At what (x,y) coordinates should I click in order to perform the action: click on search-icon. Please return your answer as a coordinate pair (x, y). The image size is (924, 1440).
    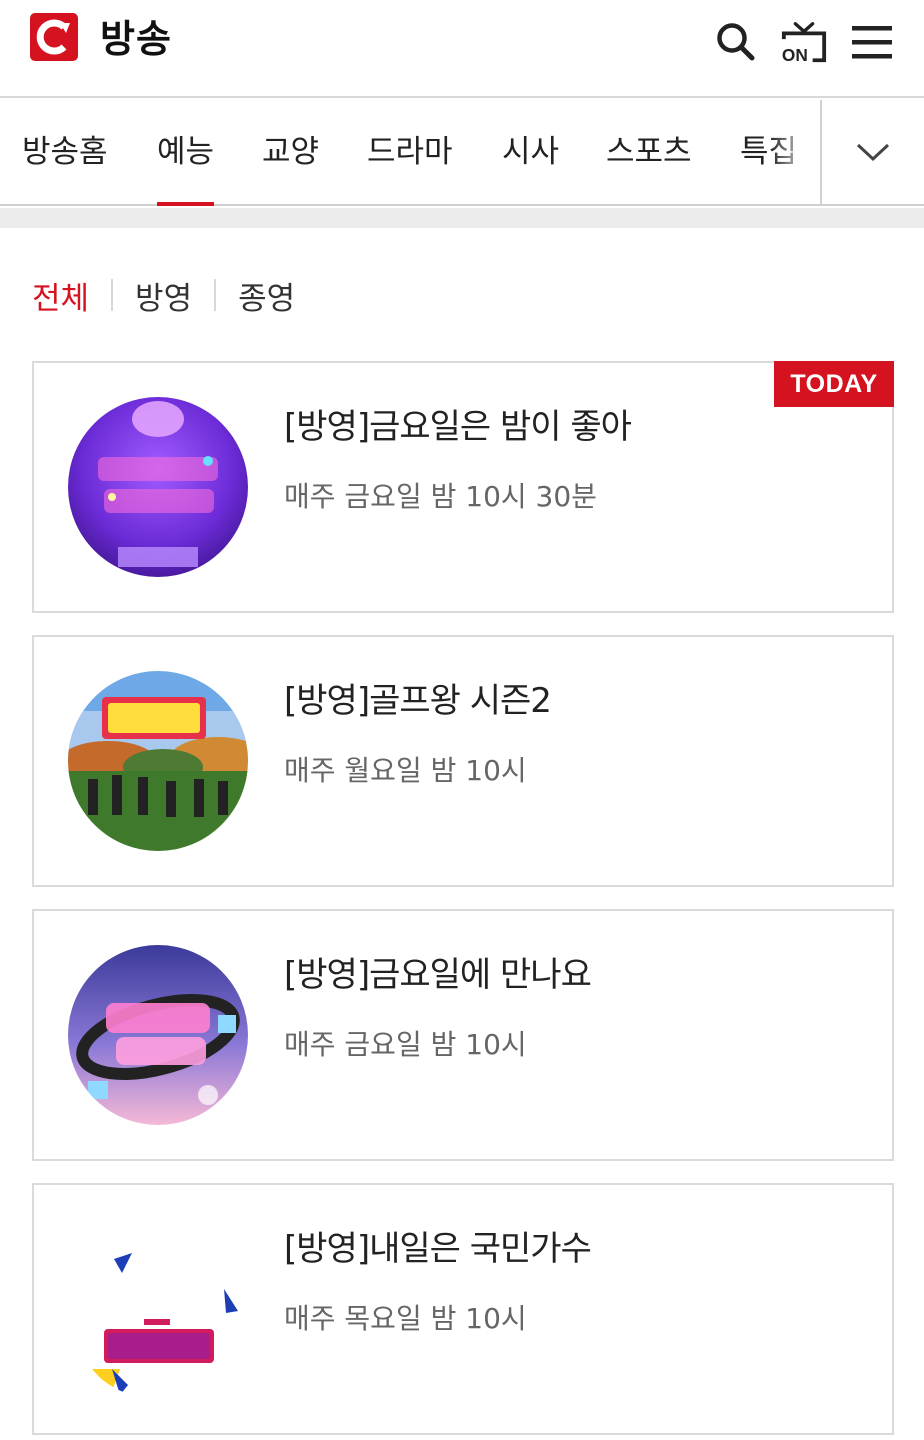
    Looking at the image, I should click on (736, 42).